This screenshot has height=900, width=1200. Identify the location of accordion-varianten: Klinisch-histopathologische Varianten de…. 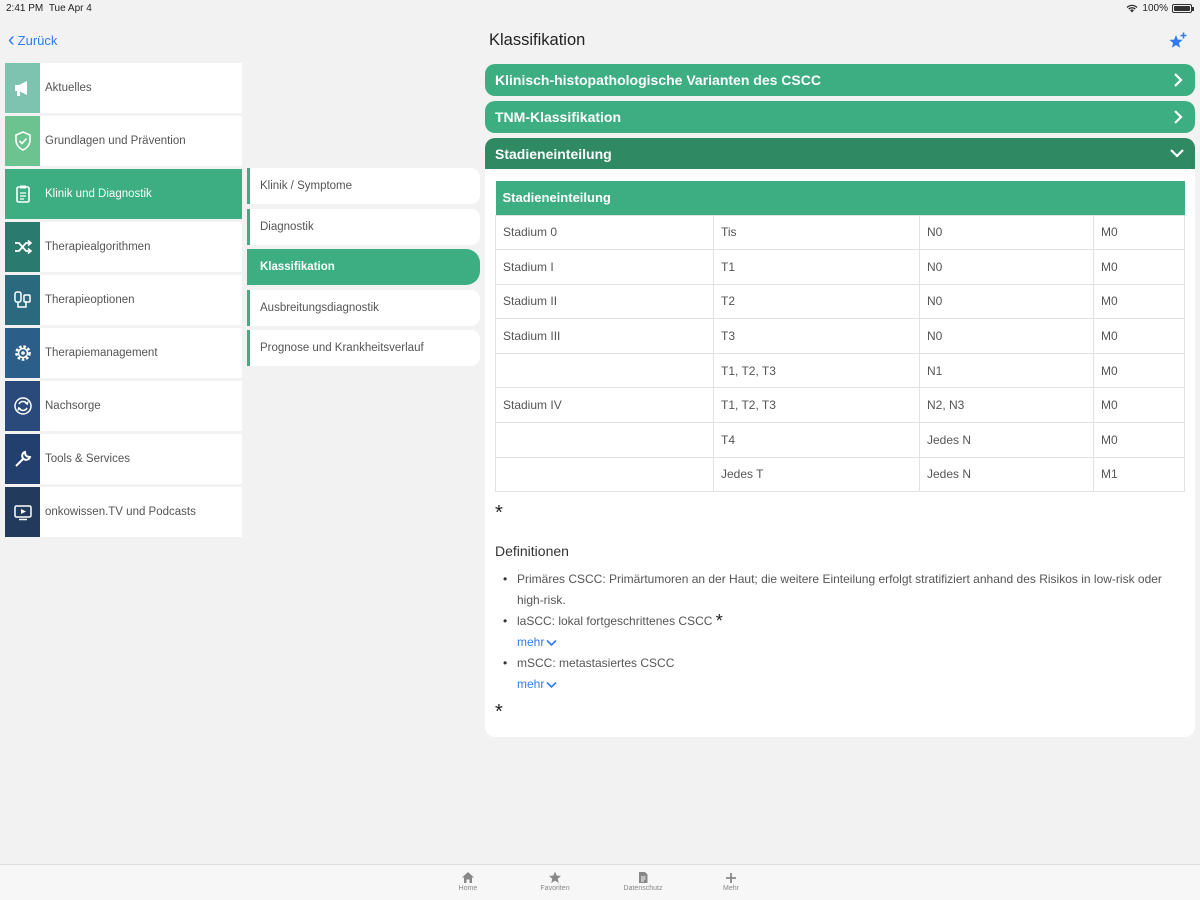
(840, 80).